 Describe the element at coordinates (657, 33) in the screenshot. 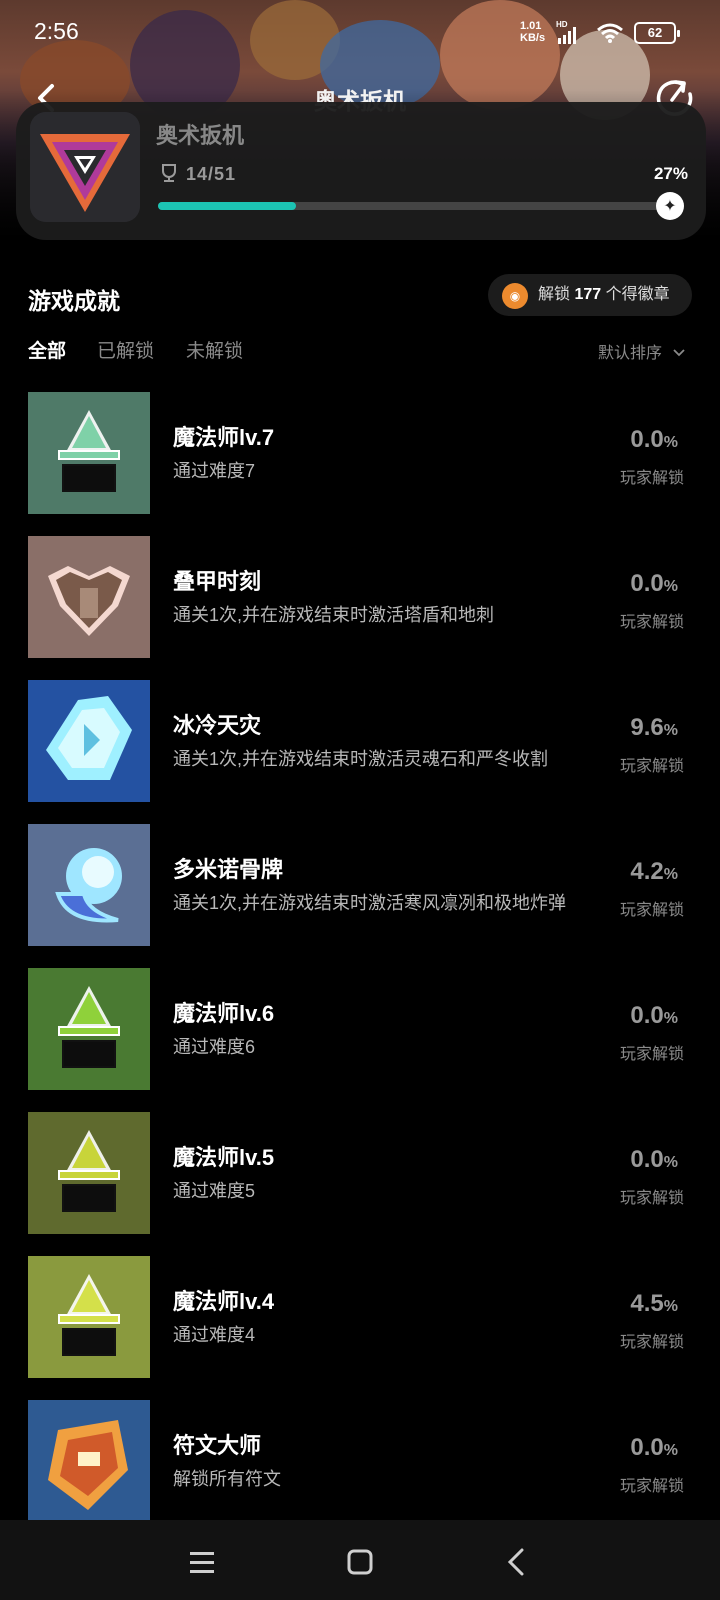

I see `battery-icon: 62` at that location.